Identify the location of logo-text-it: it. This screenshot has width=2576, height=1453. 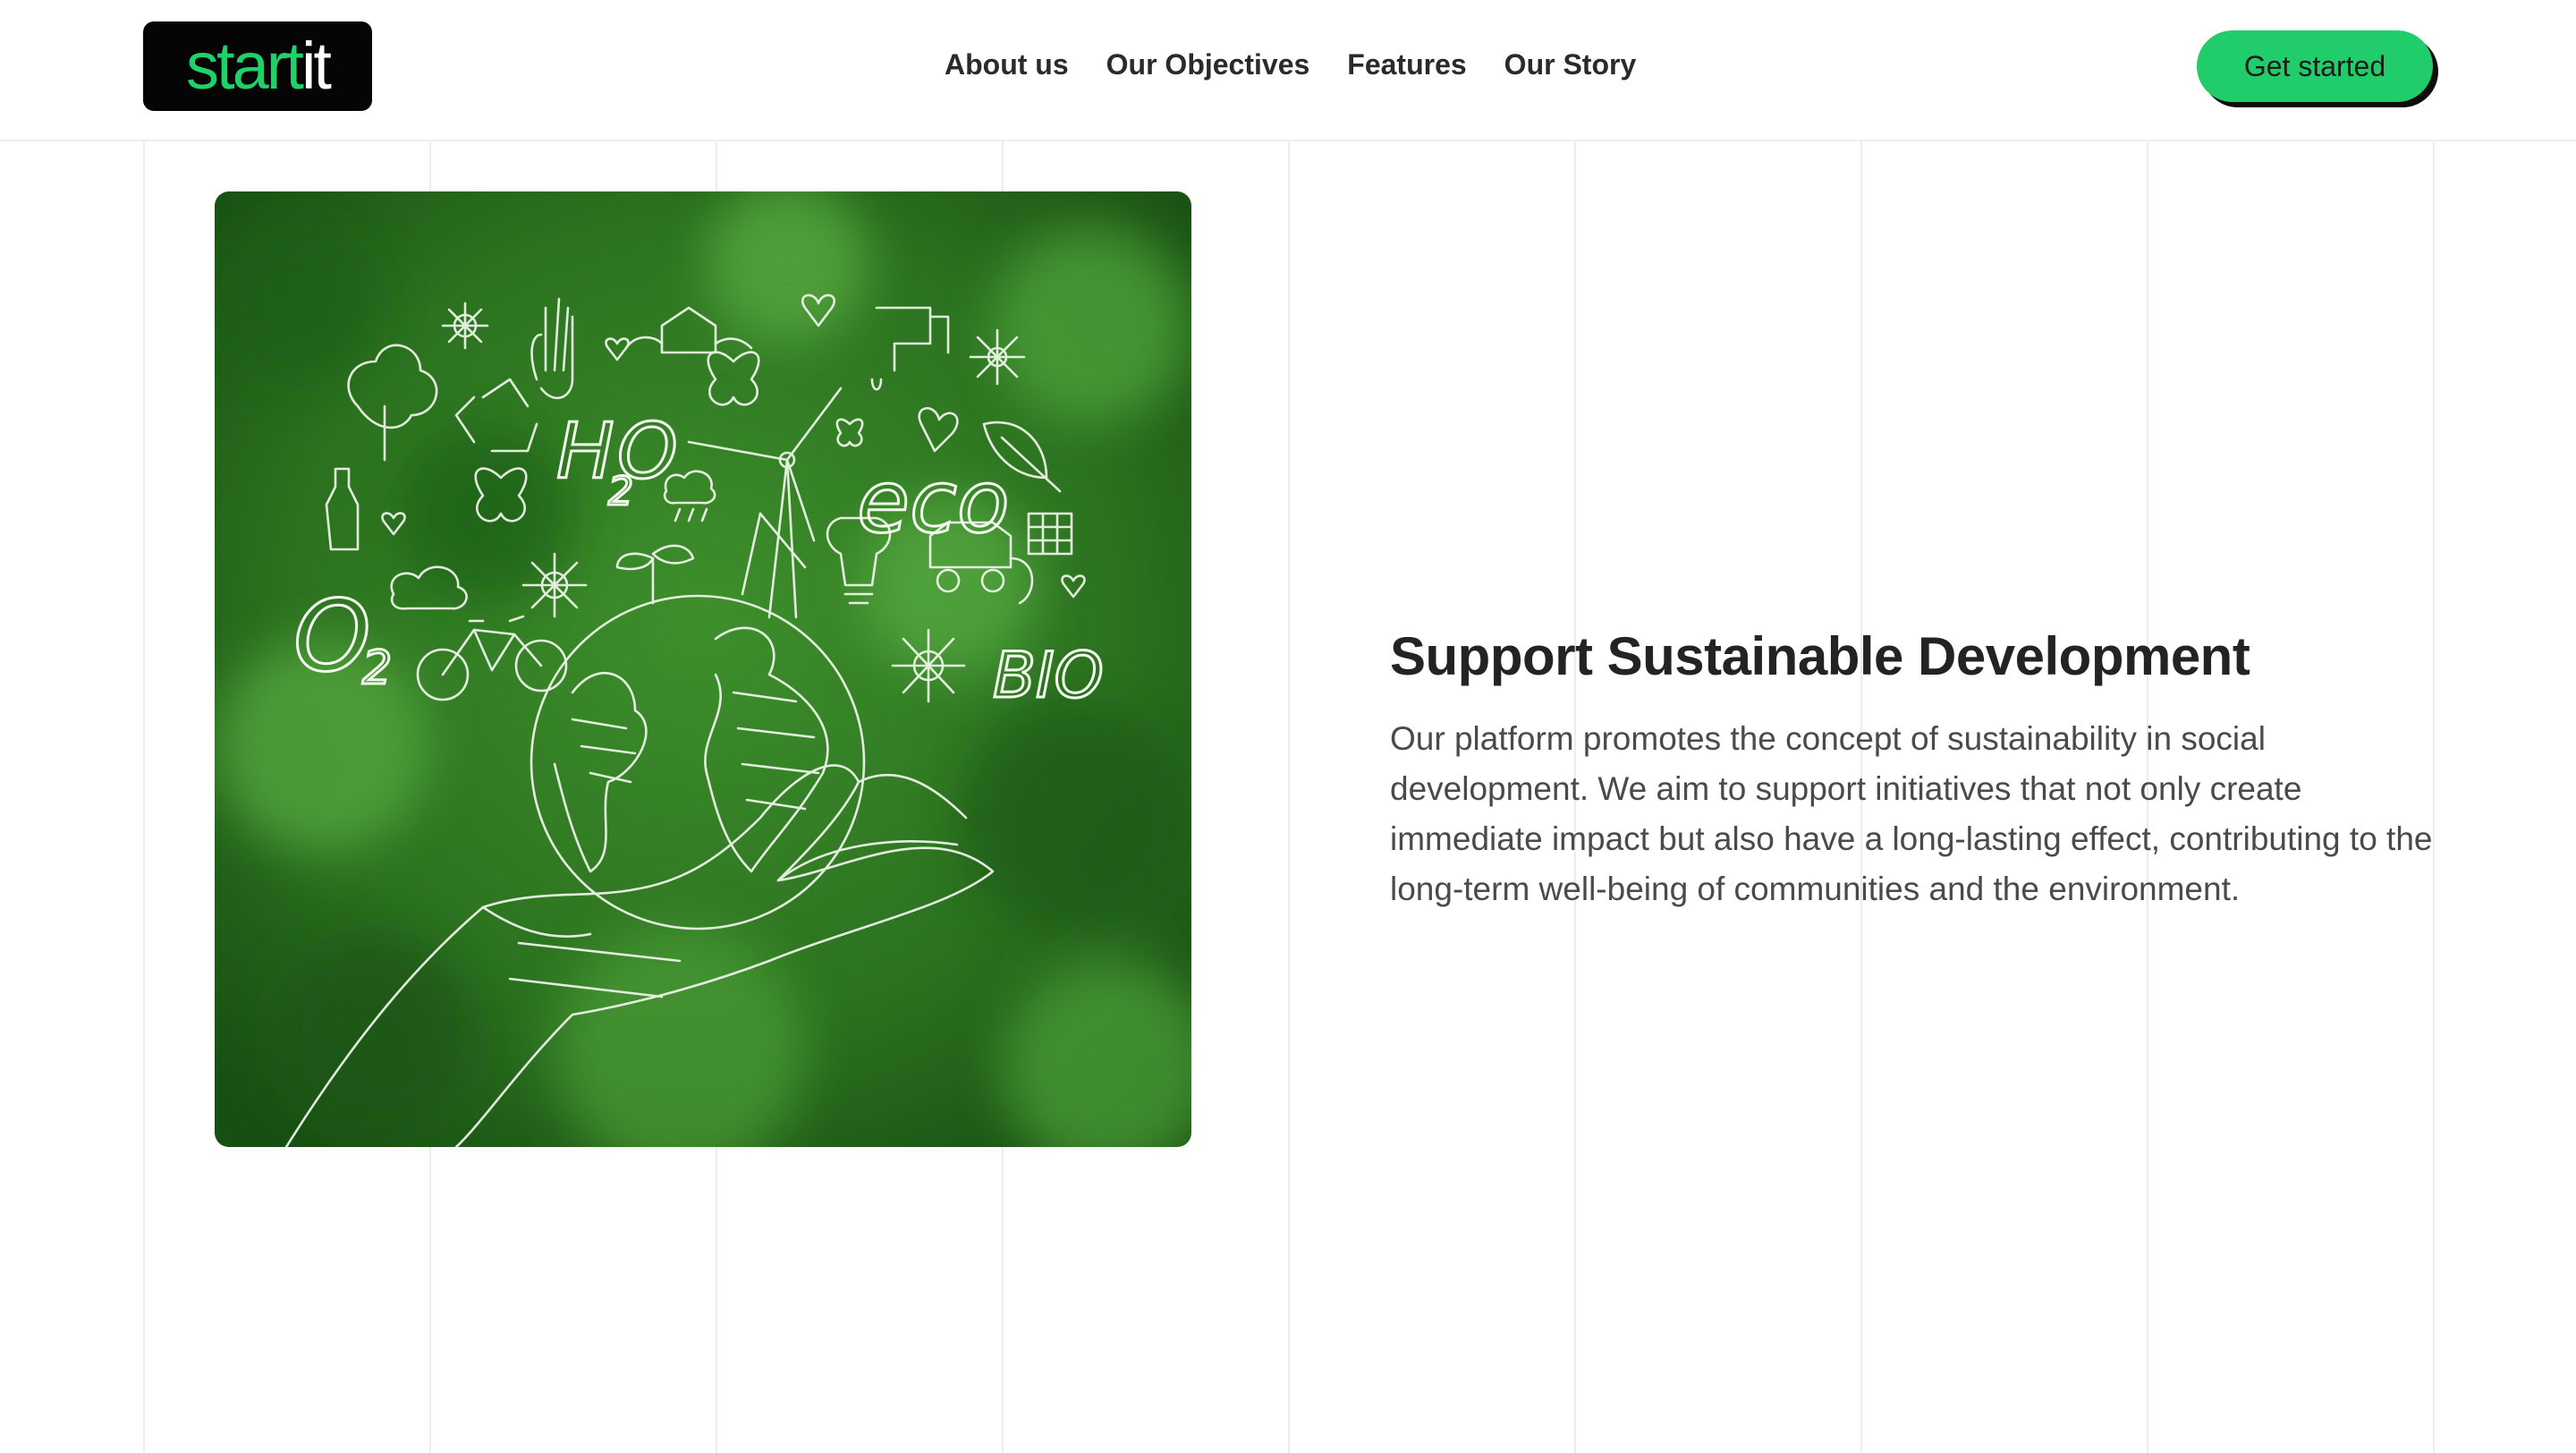
(316, 66).